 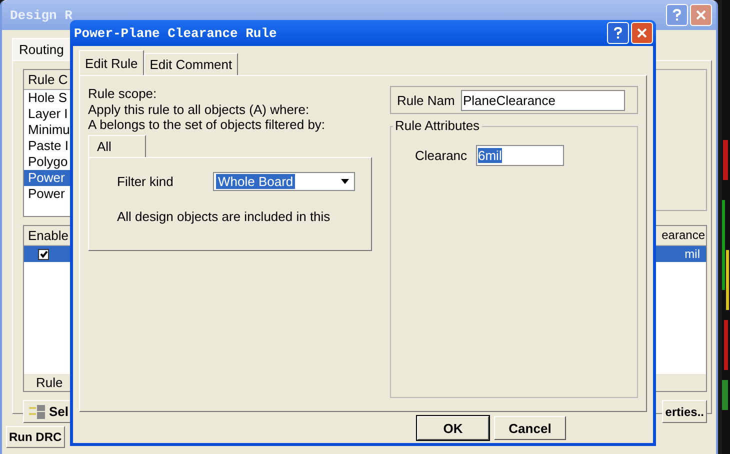 What do you see at coordinates (145, 181) in the screenshot?
I see `filter-kind-label: Filter kind` at bounding box center [145, 181].